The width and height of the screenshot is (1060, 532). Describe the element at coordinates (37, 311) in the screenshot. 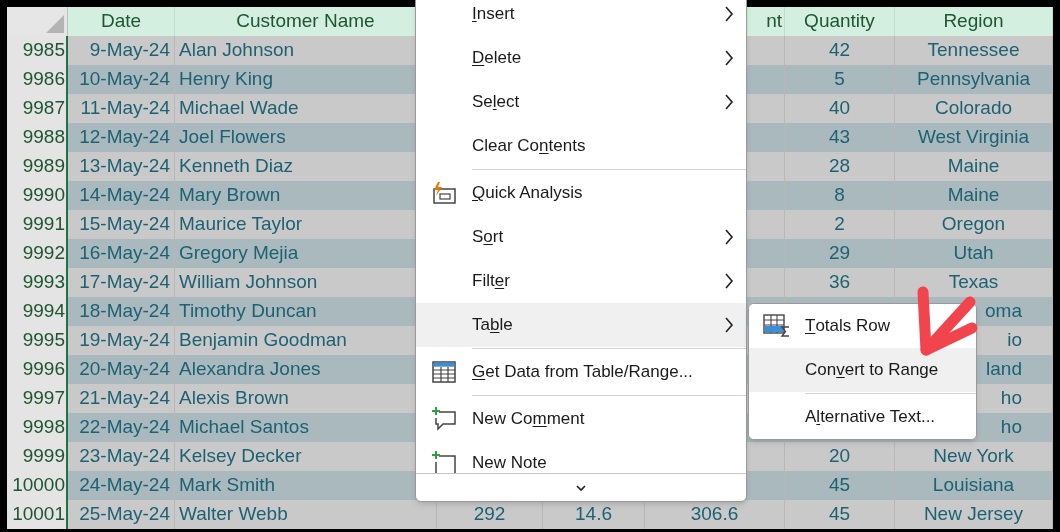

I see `row-header: 9994` at that location.